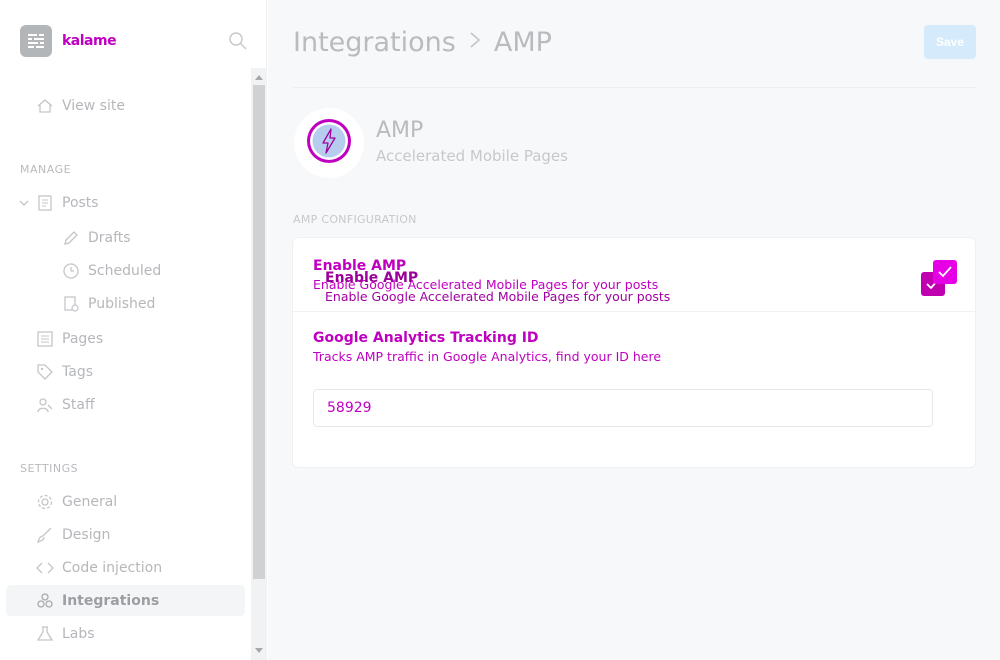  Describe the element at coordinates (45, 535) in the screenshot. I see `brush-icon` at that location.